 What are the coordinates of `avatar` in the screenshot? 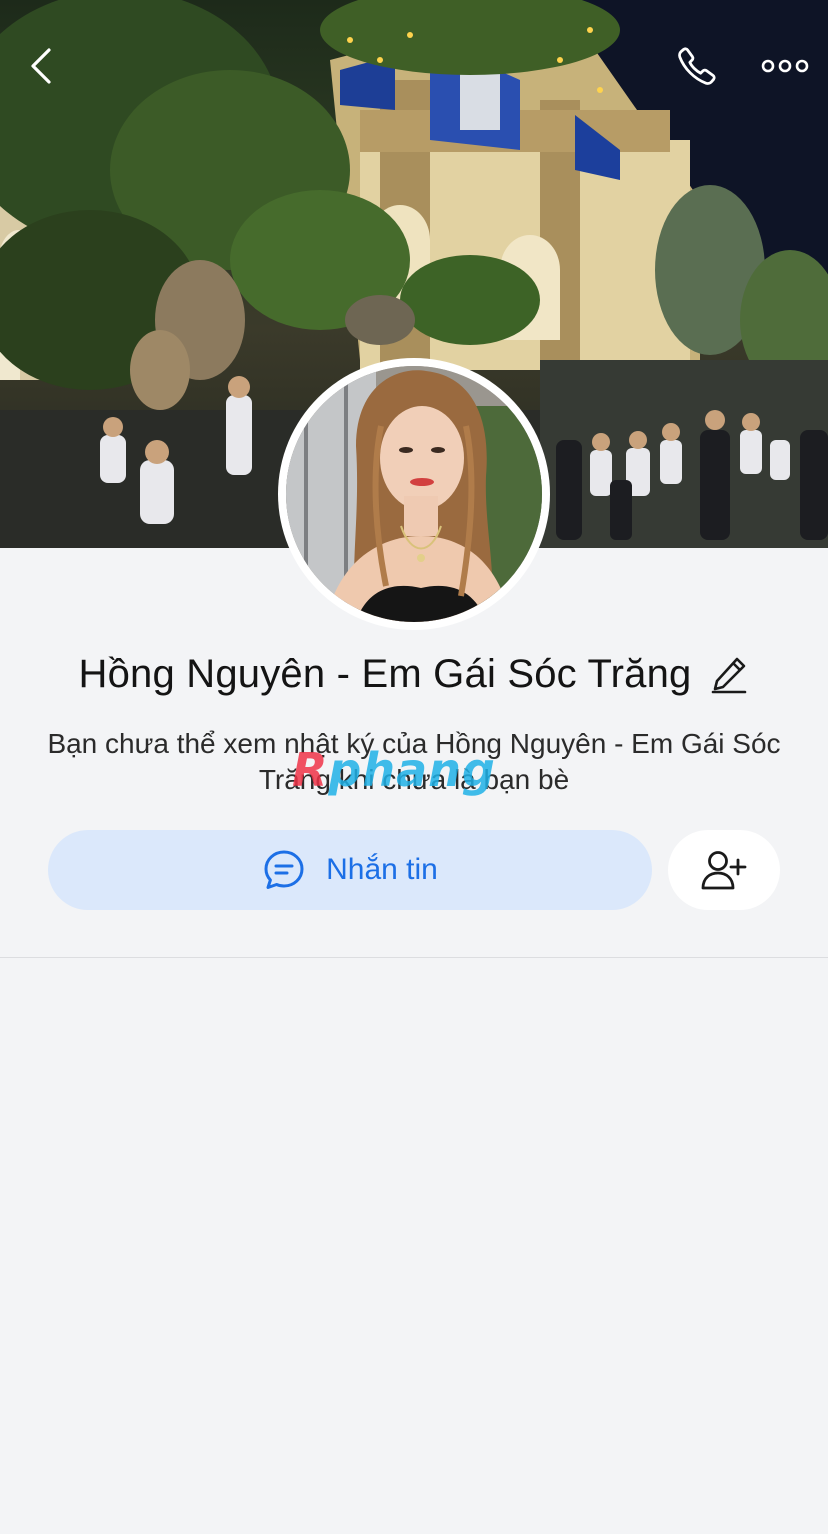 It's located at (414, 494).